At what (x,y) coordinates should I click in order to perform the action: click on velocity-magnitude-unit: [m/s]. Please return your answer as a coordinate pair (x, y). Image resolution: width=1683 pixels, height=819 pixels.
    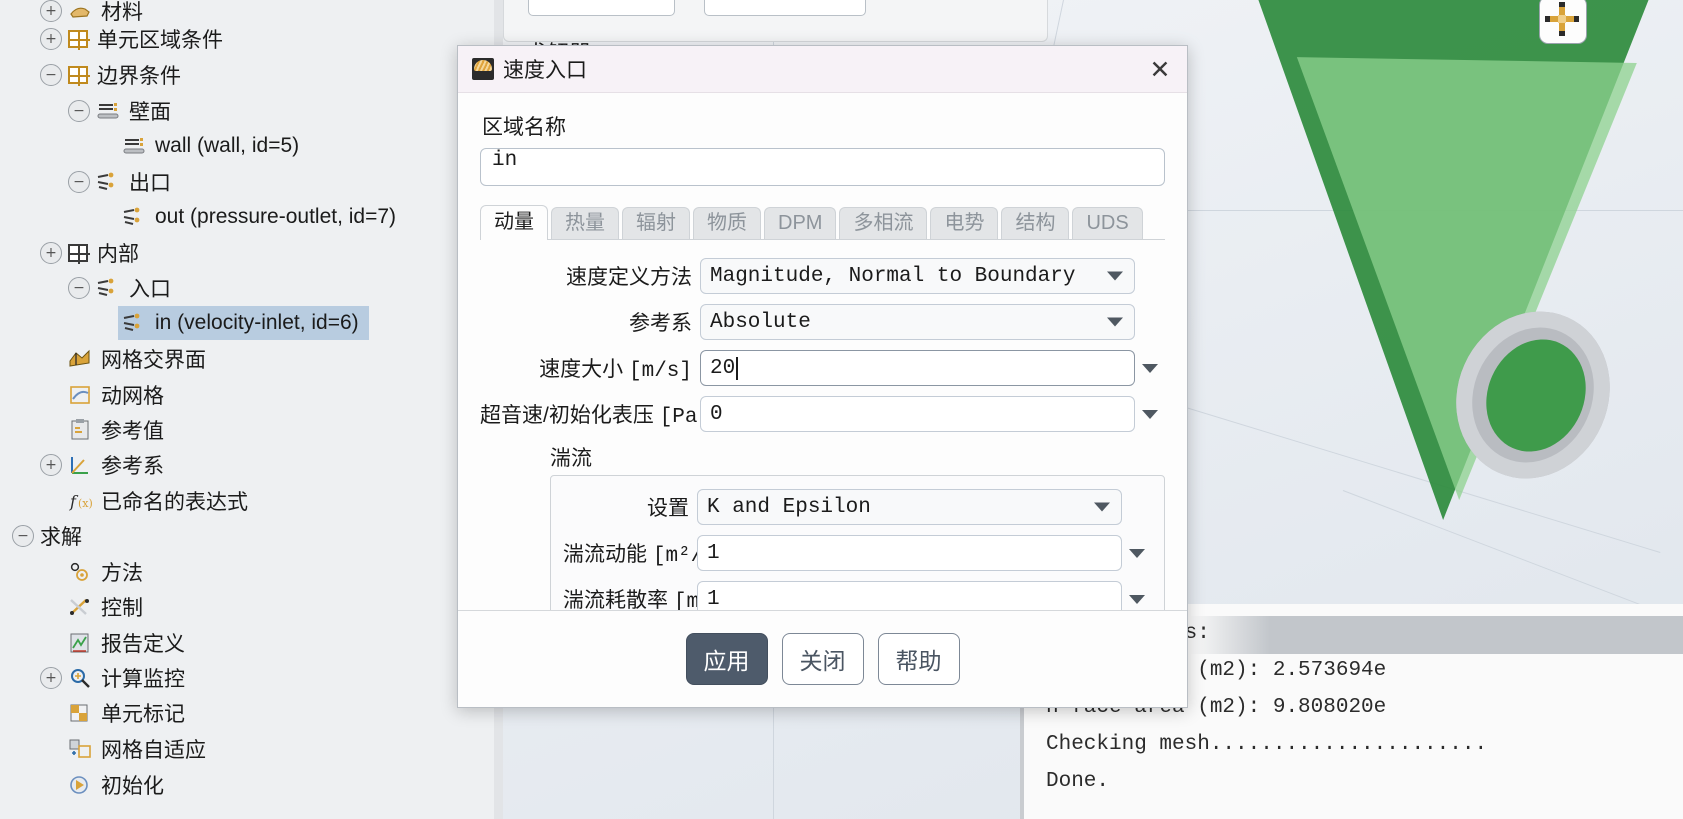
    Looking at the image, I should click on (660, 371).